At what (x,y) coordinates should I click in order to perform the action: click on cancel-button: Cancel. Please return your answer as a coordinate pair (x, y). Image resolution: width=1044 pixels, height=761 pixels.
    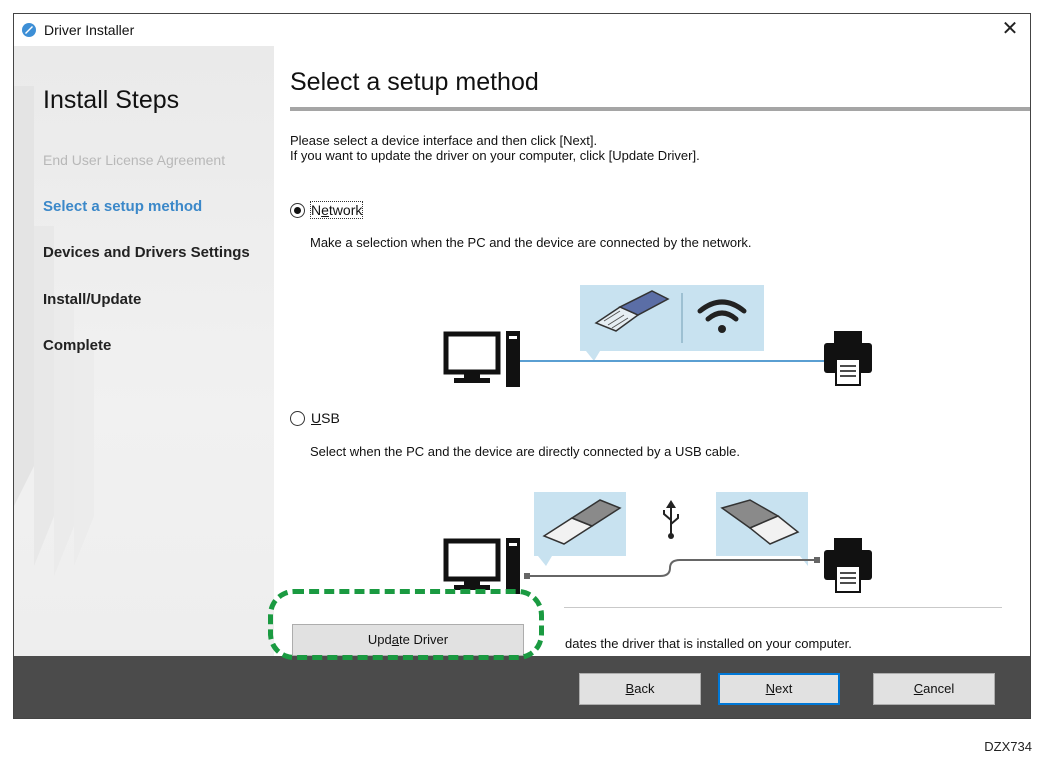
    Looking at the image, I should click on (934, 689).